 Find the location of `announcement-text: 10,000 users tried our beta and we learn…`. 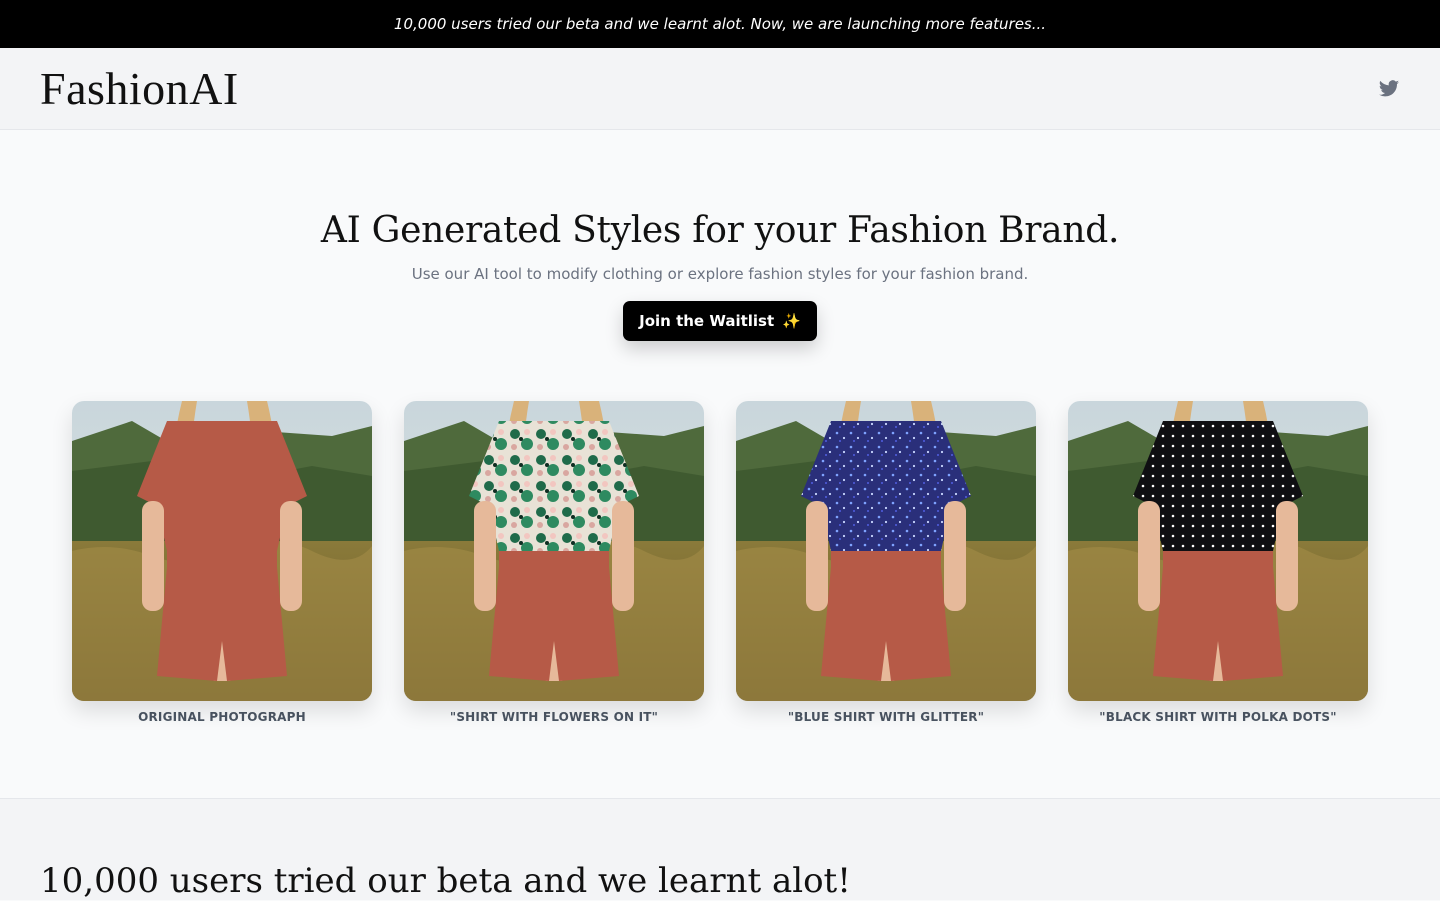

announcement-text: 10,000 users tried our beta and we learn… is located at coordinates (720, 24).